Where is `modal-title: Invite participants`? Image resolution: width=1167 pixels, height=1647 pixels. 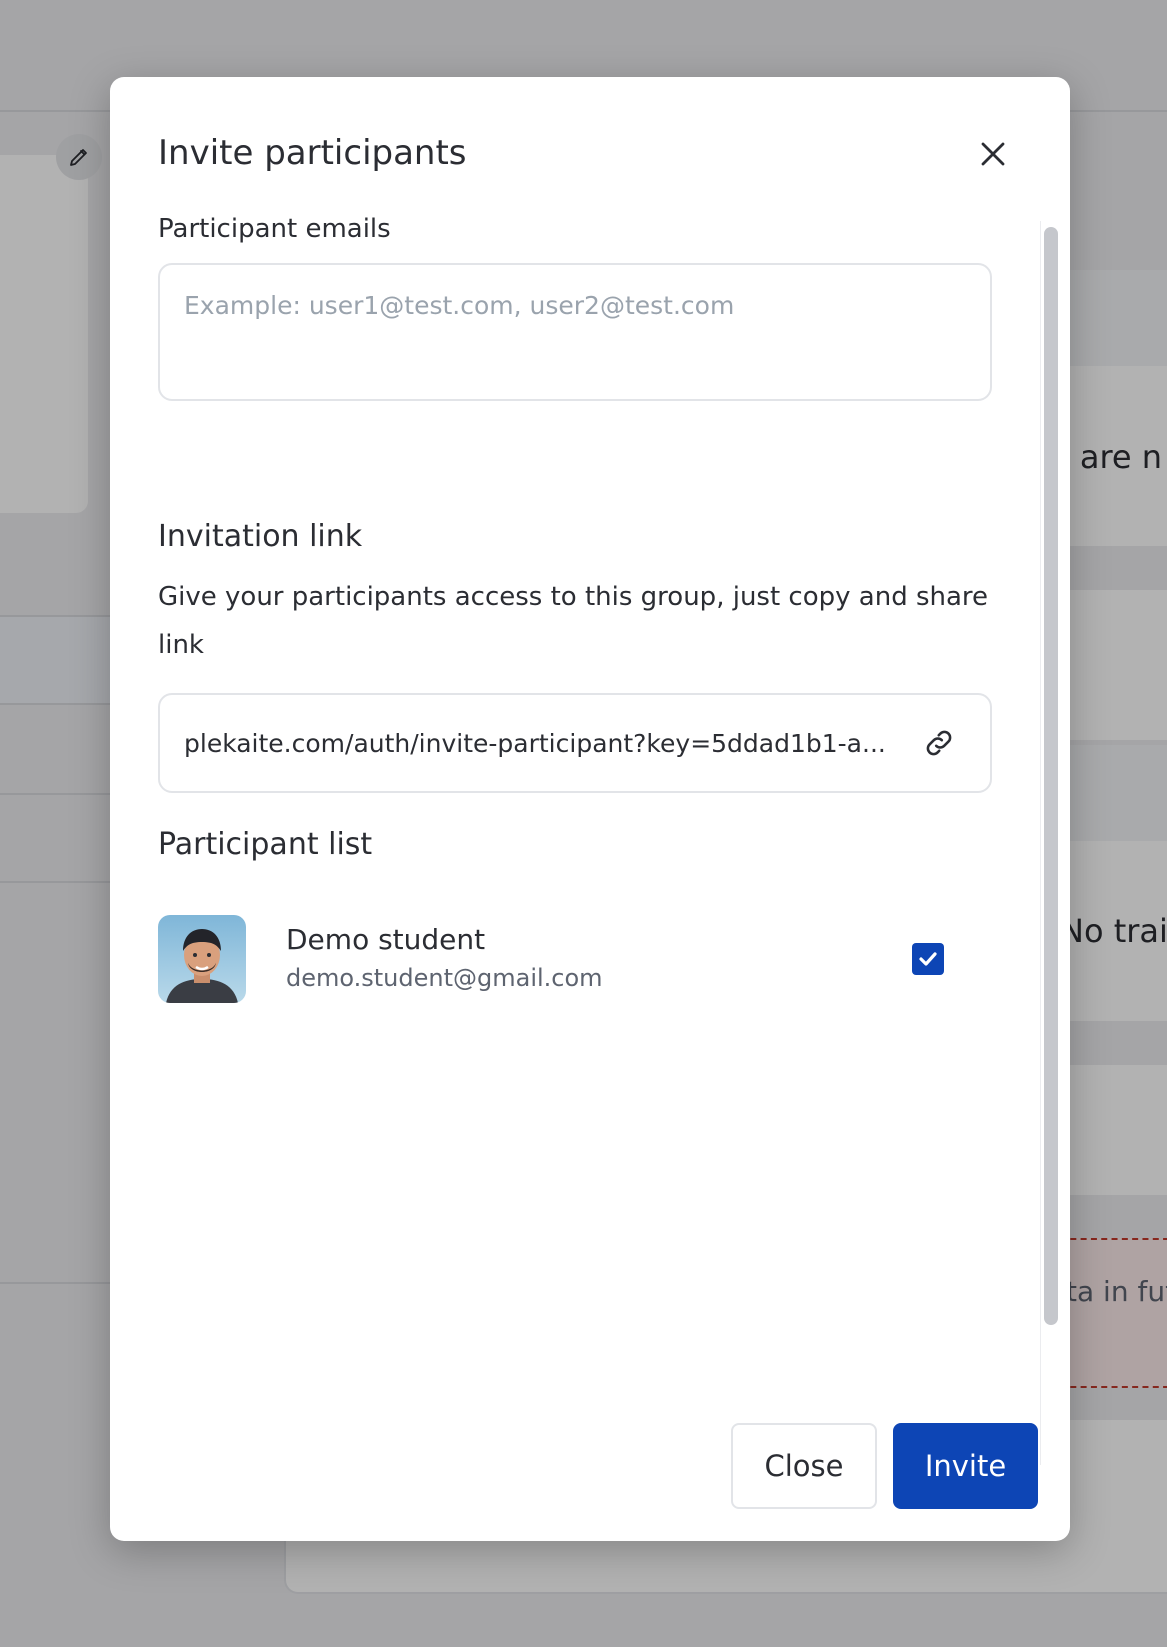
modal-title: Invite participants is located at coordinates (312, 153).